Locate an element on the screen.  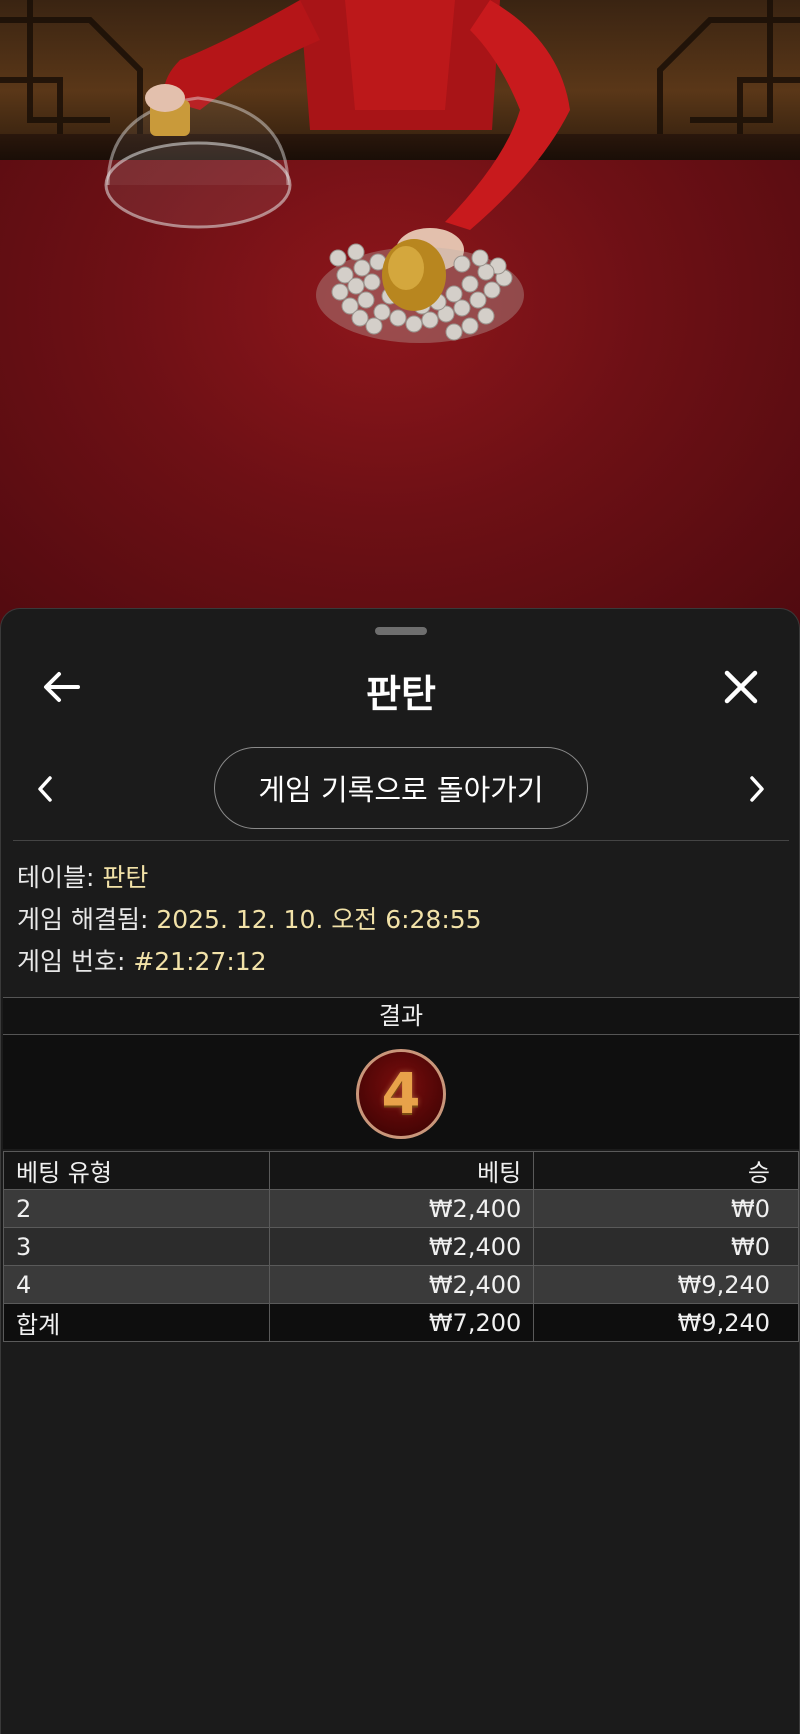
bet-type-cell: 4 is located at coordinates (136, 1284).